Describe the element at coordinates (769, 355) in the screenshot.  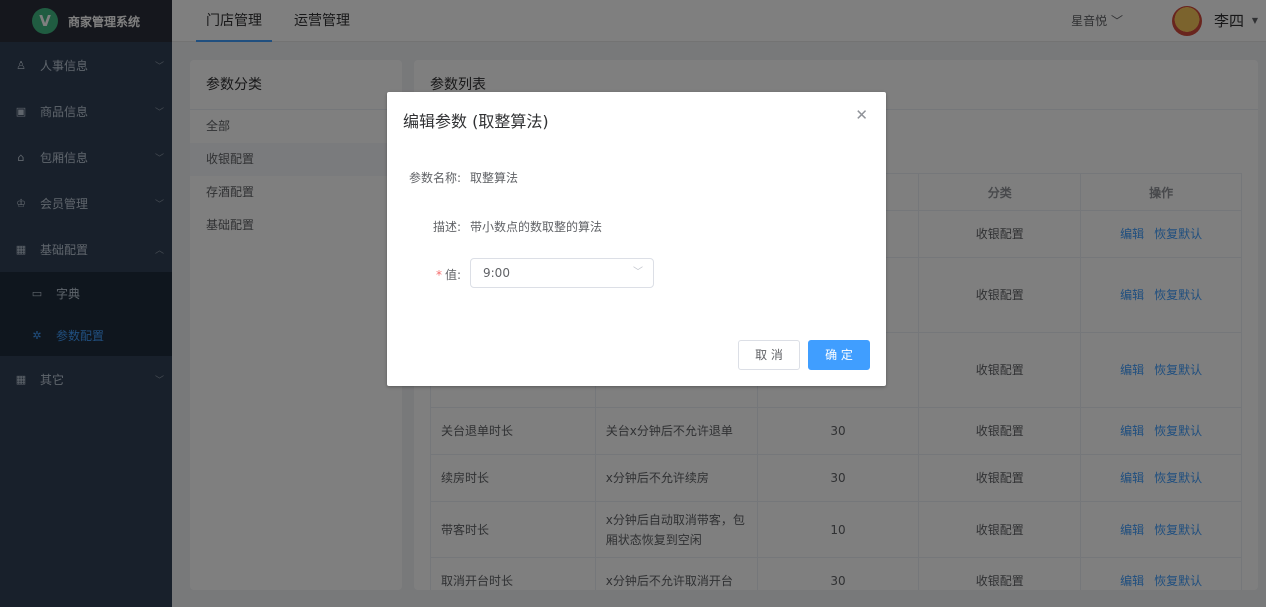
I see `cancel-button: 取 消` at that location.